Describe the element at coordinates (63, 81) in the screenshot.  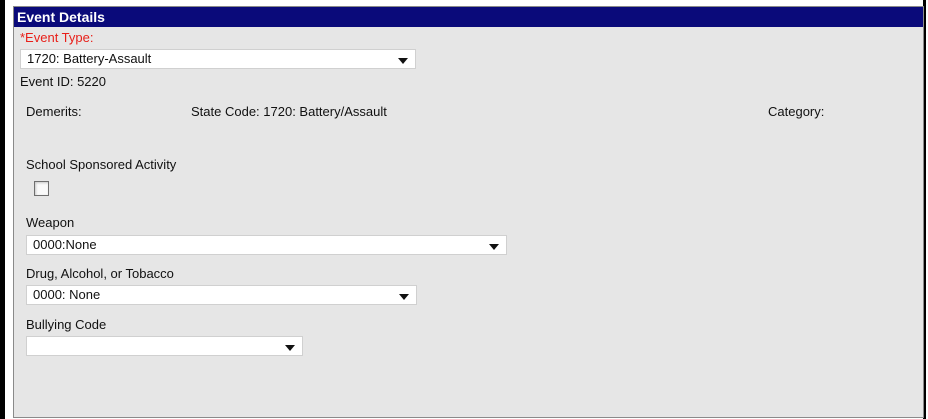
I see `event-id: Event ID: 5220` at that location.